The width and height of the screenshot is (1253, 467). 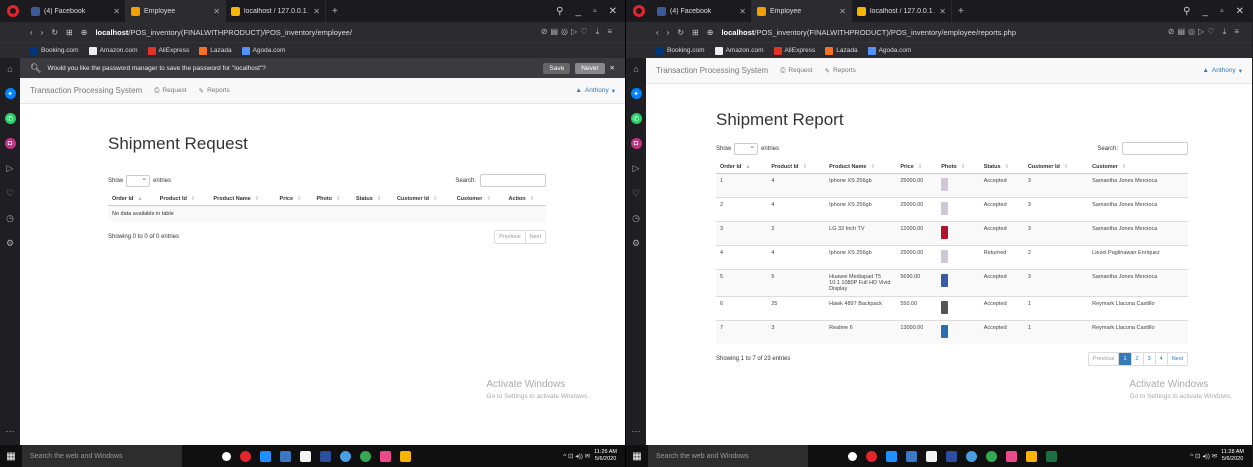 I want to click on column-header: Photo ⇕, so click(x=332, y=199).